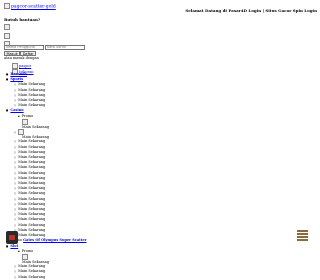  Describe the element at coordinates (12, 53) in the screenshot. I see `login-button: Masuk` at that location.